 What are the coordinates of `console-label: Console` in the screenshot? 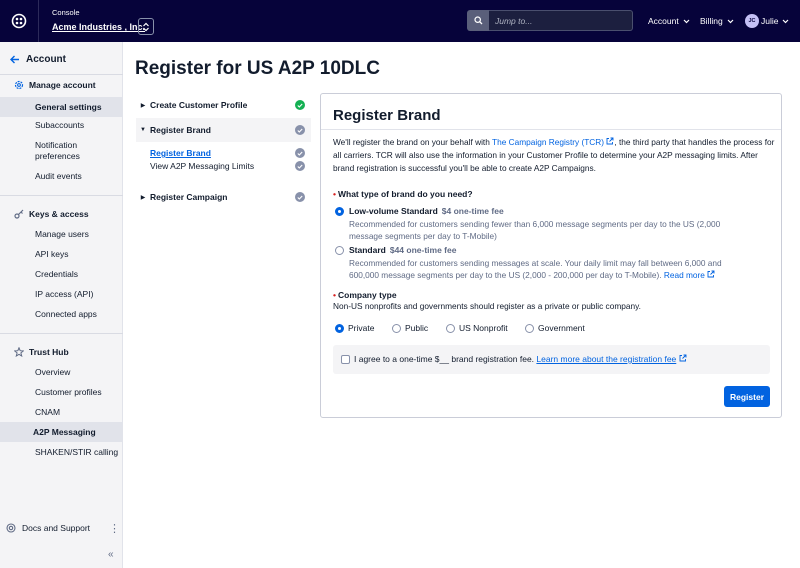 It's located at (66, 12).